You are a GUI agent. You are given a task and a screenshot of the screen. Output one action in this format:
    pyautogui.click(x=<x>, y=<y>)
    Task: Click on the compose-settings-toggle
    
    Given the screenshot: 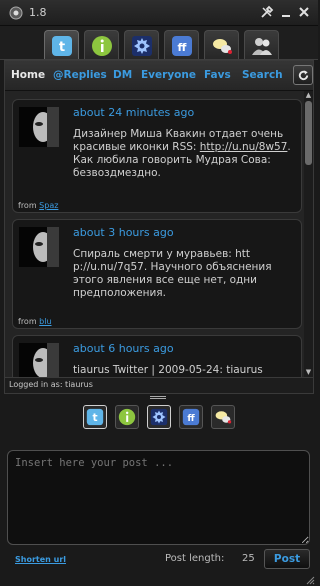 What is the action you would take?
    pyautogui.click(x=159, y=417)
    